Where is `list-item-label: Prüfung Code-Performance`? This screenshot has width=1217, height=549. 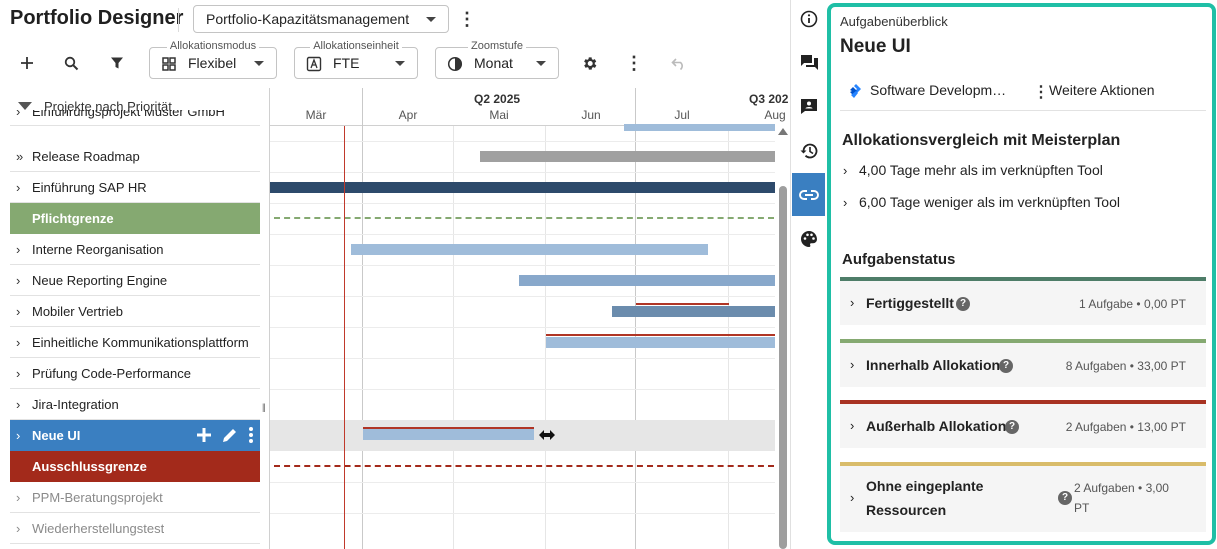 list-item-label: Prüfung Code-Performance is located at coordinates (111, 373).